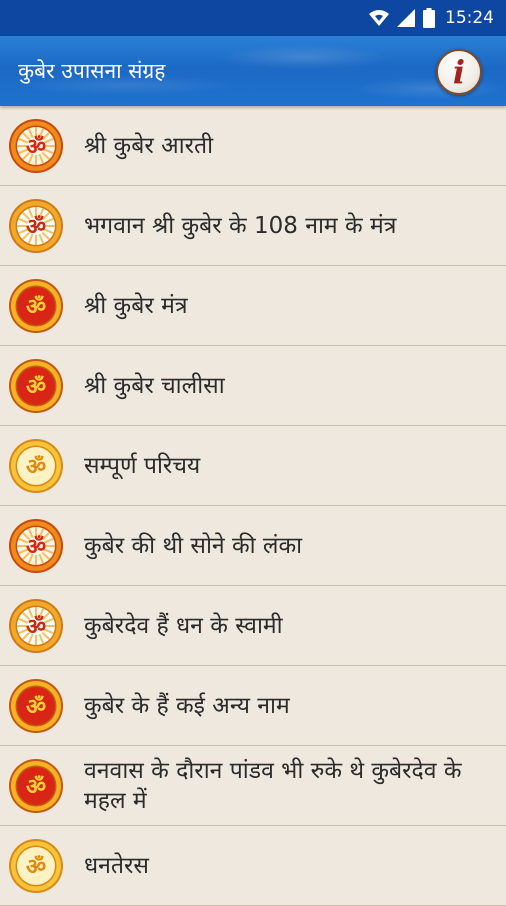 This screenshot has width=506, height=906. I want to click on list-item-label: श्री कुबेर मंत्र, so click(136, 305).